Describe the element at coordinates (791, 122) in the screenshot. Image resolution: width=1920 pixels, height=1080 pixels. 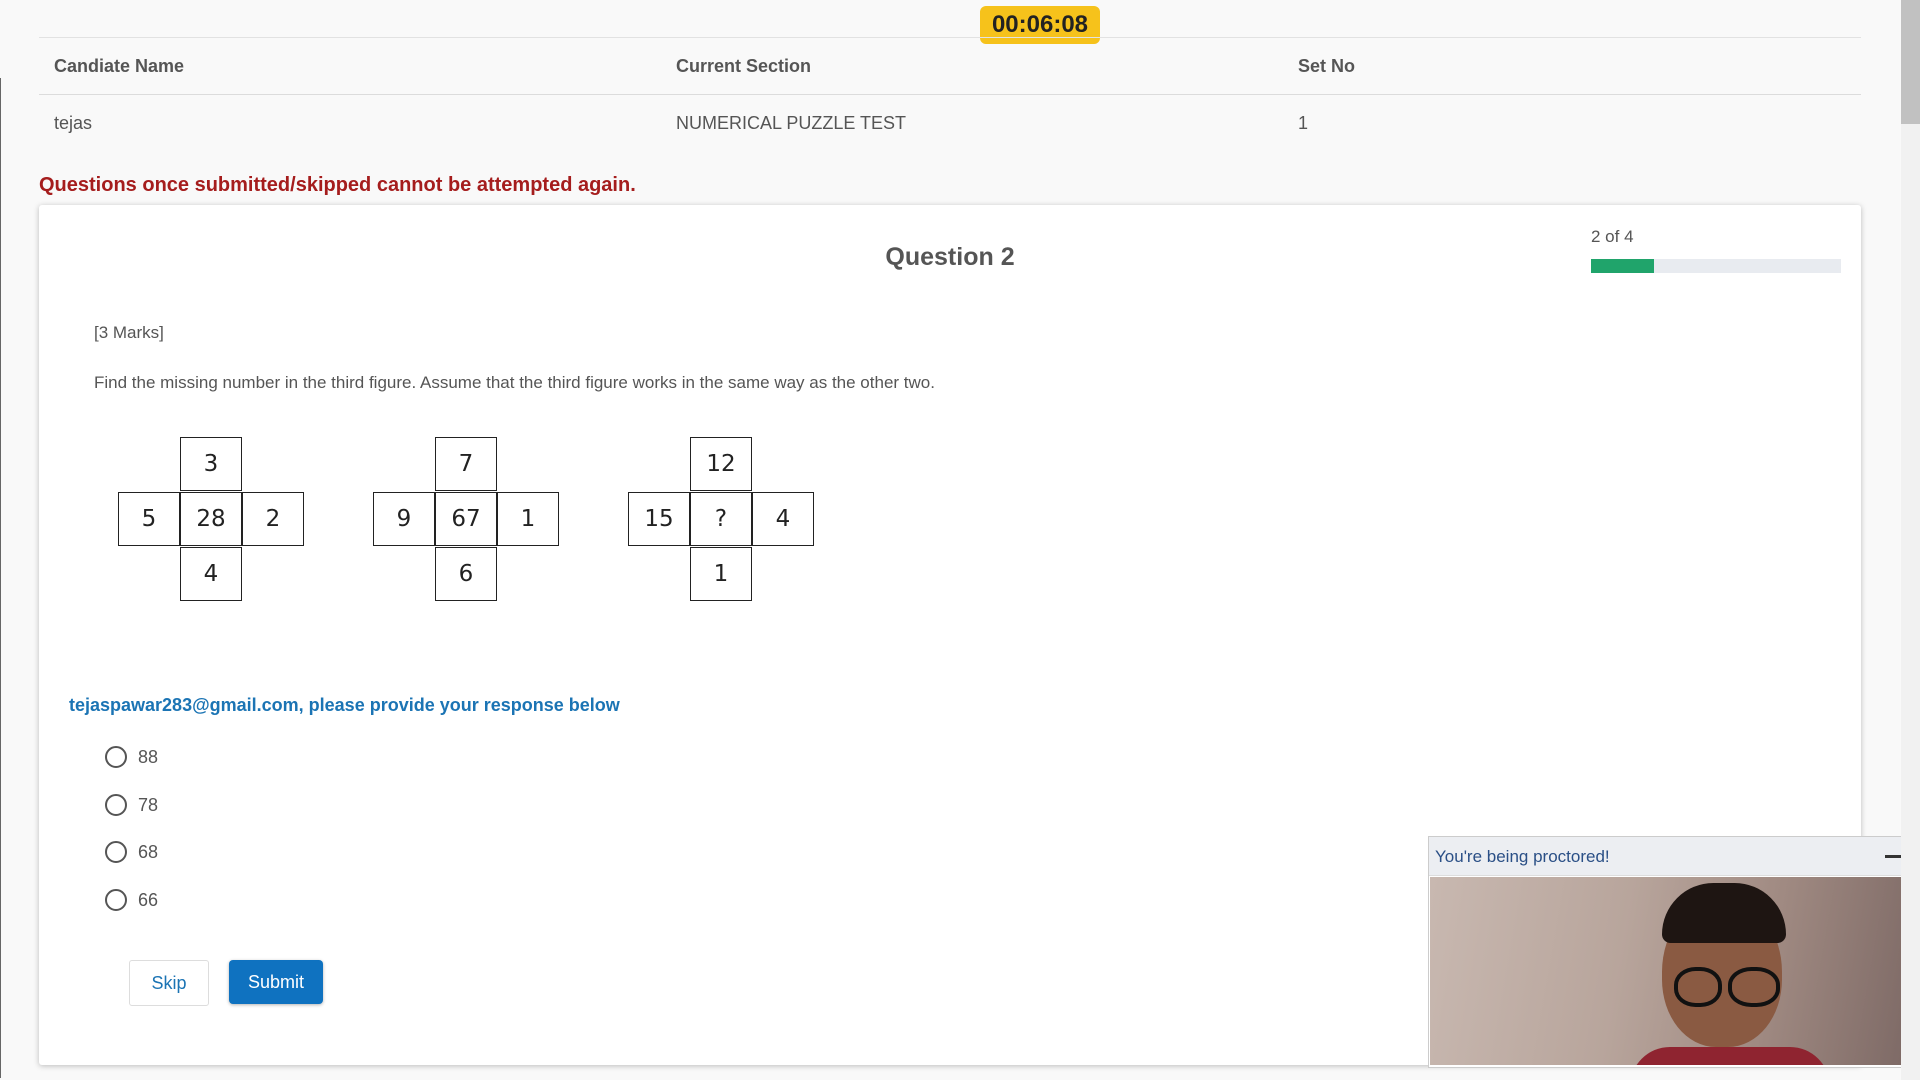
I see `current-section-value: NUMERICAL PUZZLE TEST` at that location.